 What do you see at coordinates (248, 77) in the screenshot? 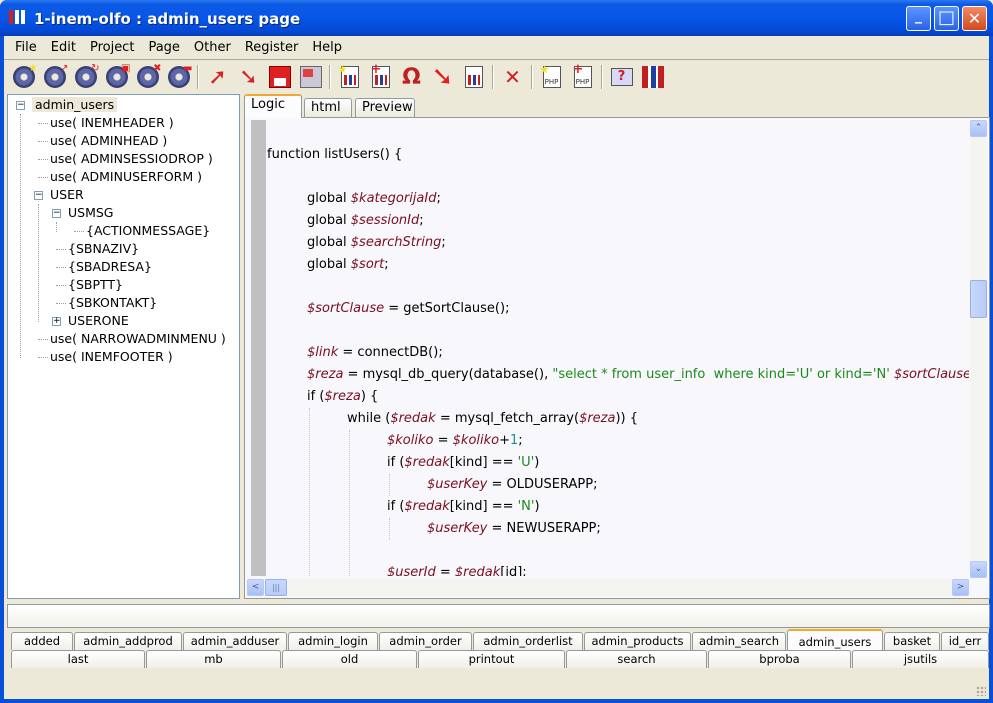
I see `redo-button: ➘` at bounding box center [248, 77].